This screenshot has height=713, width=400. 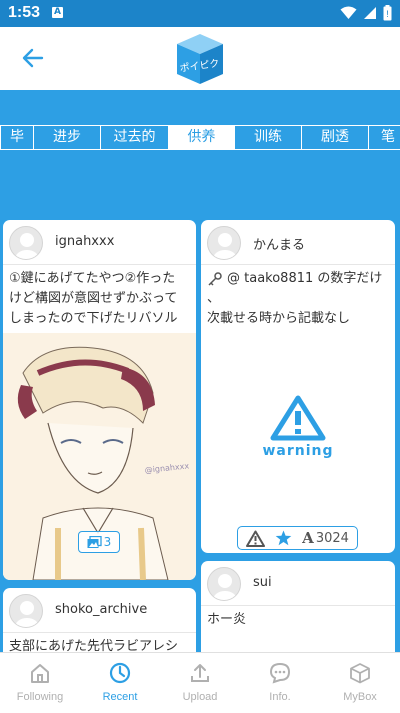 What do you see at coordinates (93, 298) in the screenshot?
I see `post-text: ①鍵にあげてたやつ②作ったけど構図が意図せずかぶってしまったので下げたリバソル` at bounding box center [93, 298].